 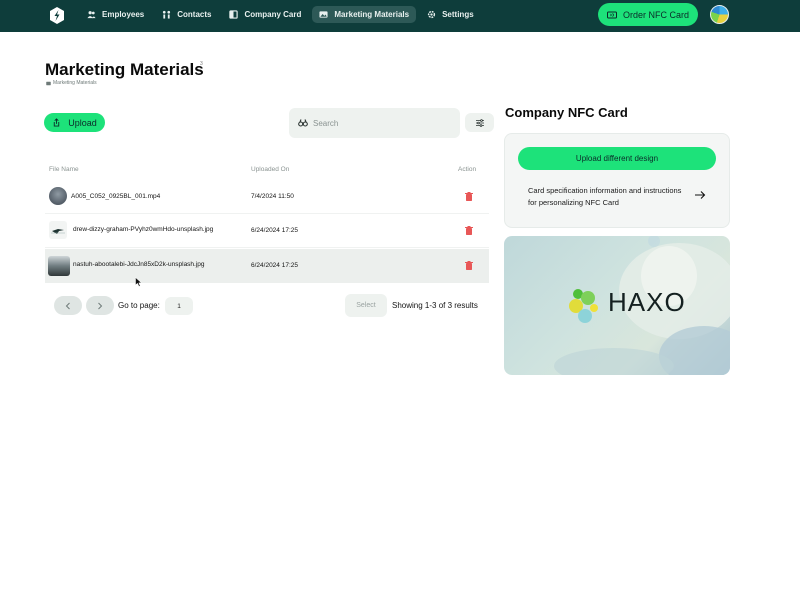 I want to click on nfc-card-preview: HAXO, so click(x=617, y=305).